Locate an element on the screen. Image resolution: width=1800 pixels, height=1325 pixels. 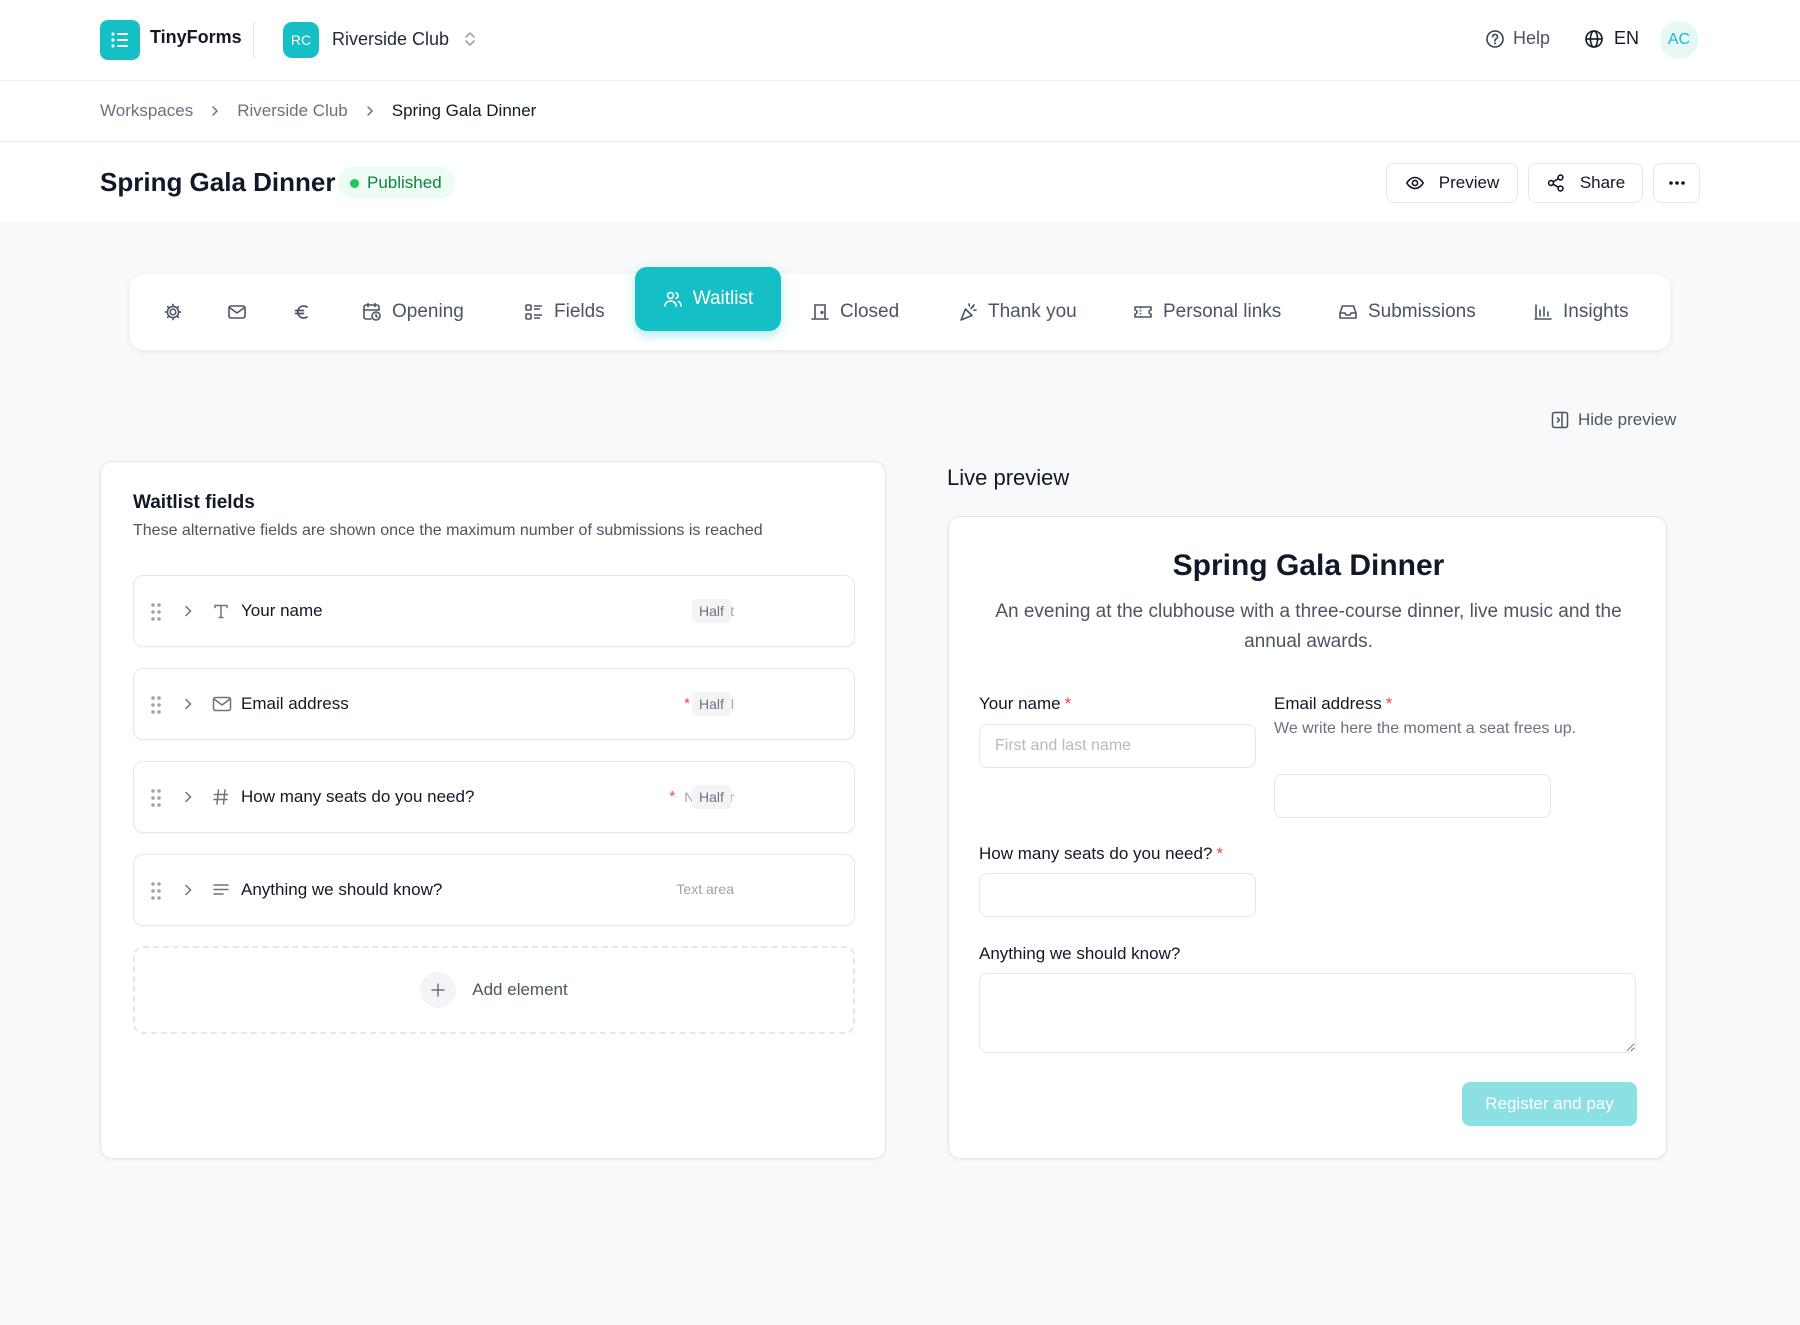
tab-fields: Fields is located at coordinates (564, 312).